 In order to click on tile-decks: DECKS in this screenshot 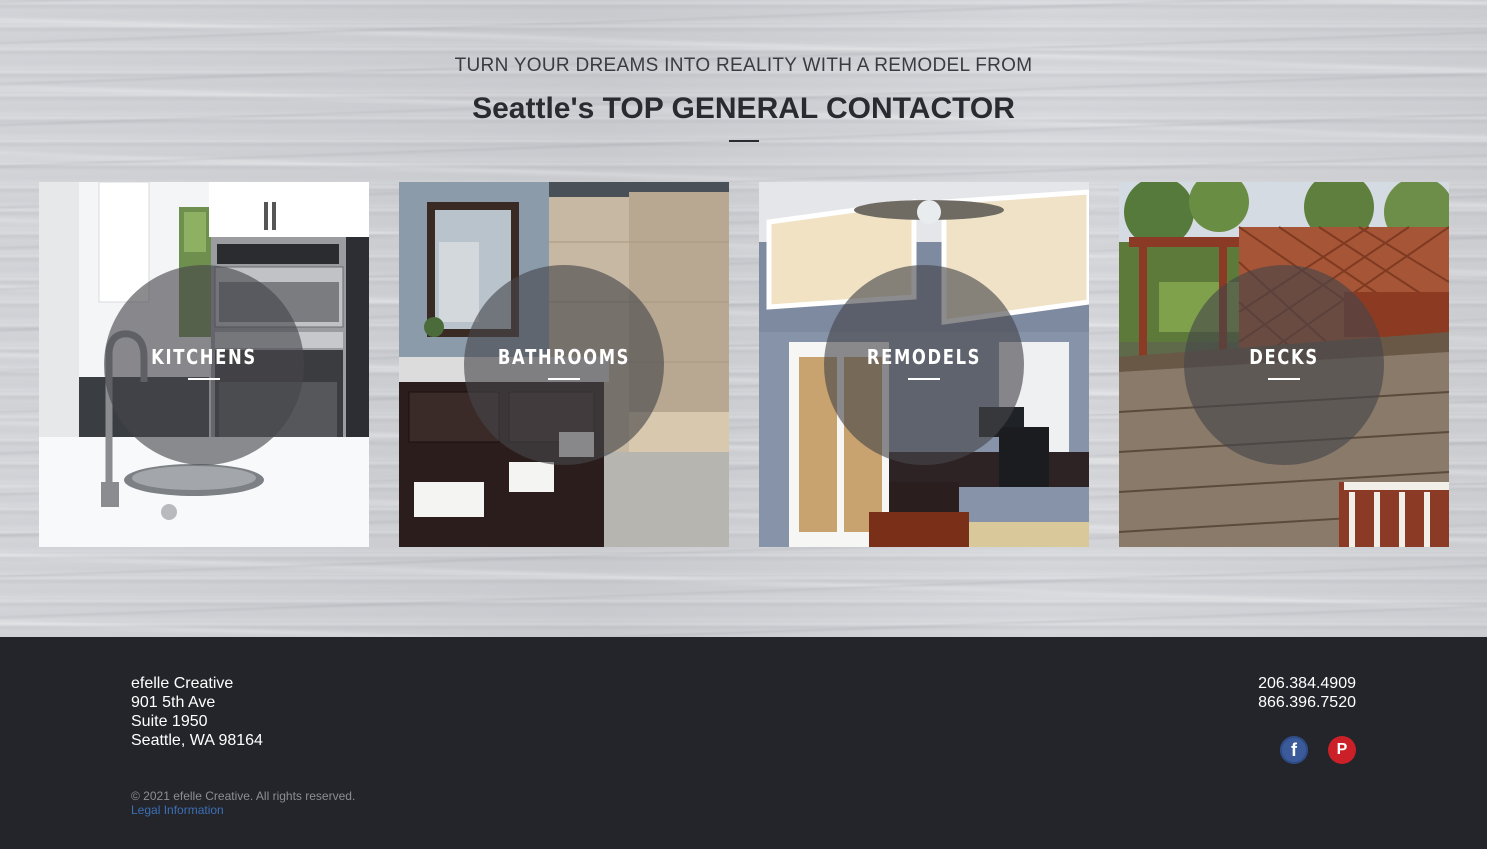, I will do `click(1284, 364)`.